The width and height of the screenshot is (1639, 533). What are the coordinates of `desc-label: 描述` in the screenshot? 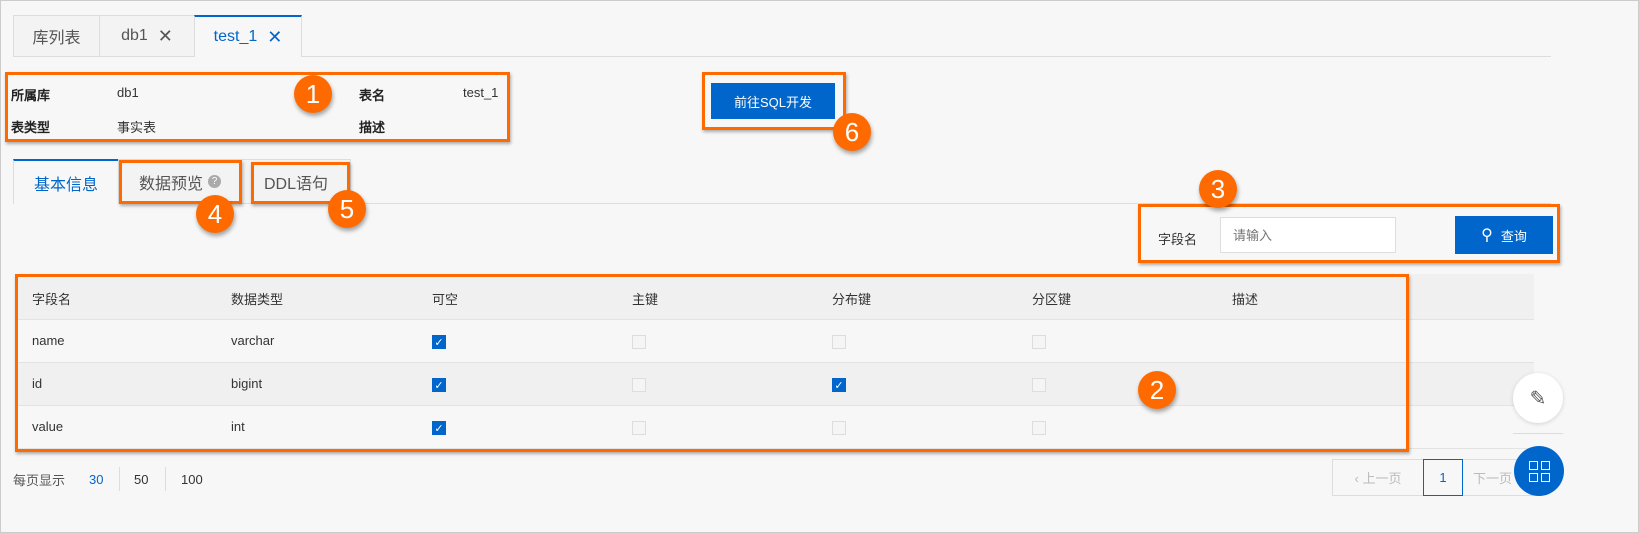 It's located at (372, 127).